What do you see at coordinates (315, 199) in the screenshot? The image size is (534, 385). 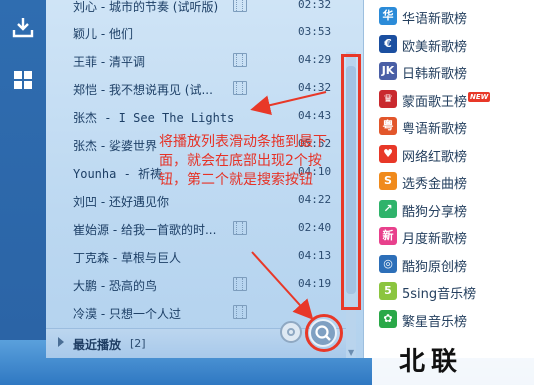 I see `song-duration: 04:22` at bounding box center [315, 199].